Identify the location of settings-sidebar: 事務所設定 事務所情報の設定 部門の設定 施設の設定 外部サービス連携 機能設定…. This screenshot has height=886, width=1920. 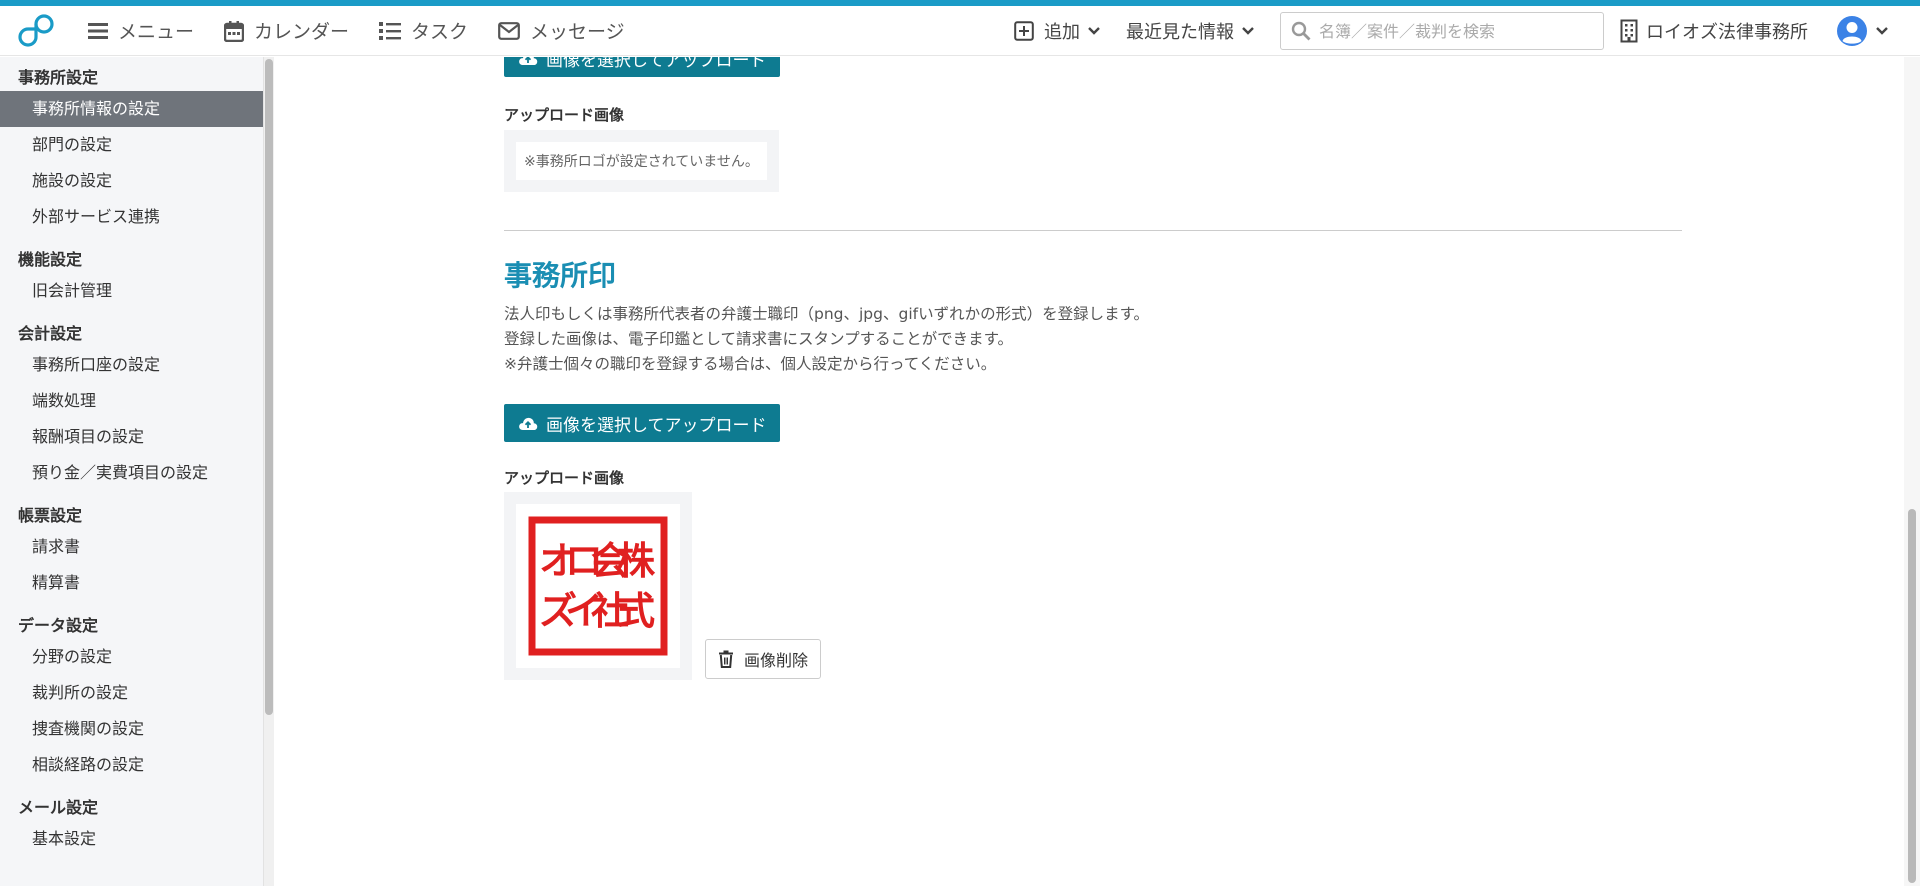
(132, 471).